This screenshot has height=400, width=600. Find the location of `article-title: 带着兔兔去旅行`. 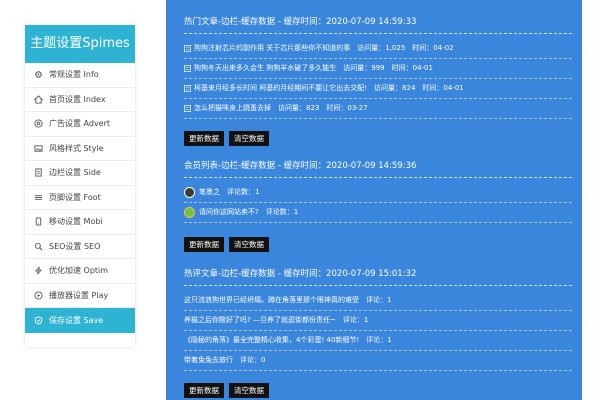

article-title: 带着兔兔去旅行 is located at coordinates (208, 360).